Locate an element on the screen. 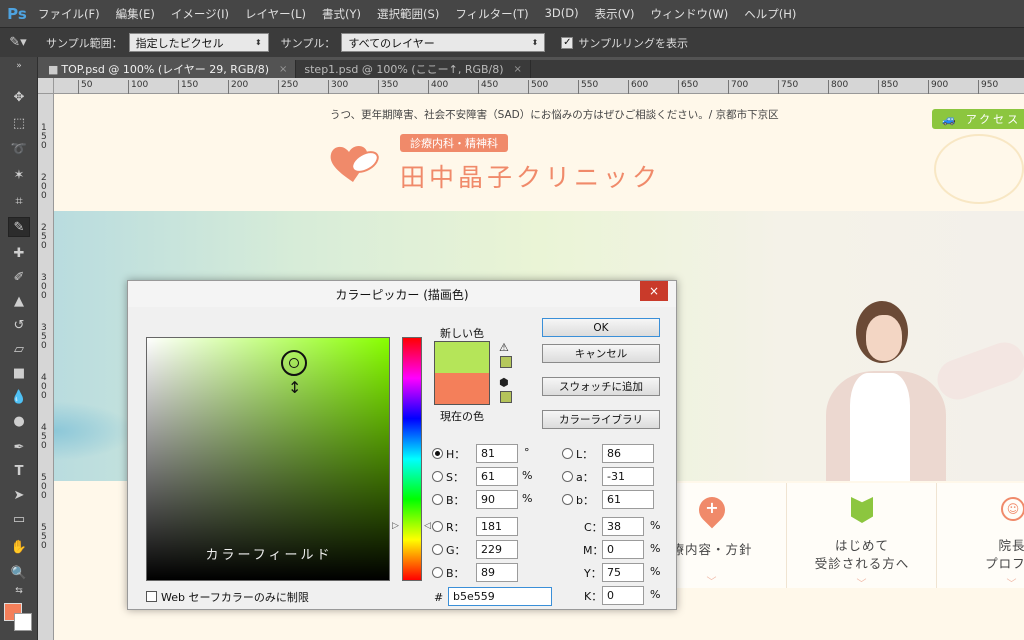 This screenshot has height=640, width=1024. eyedropper-tool-preset-icon: ✎▾ is located at coordinates (18, 42).